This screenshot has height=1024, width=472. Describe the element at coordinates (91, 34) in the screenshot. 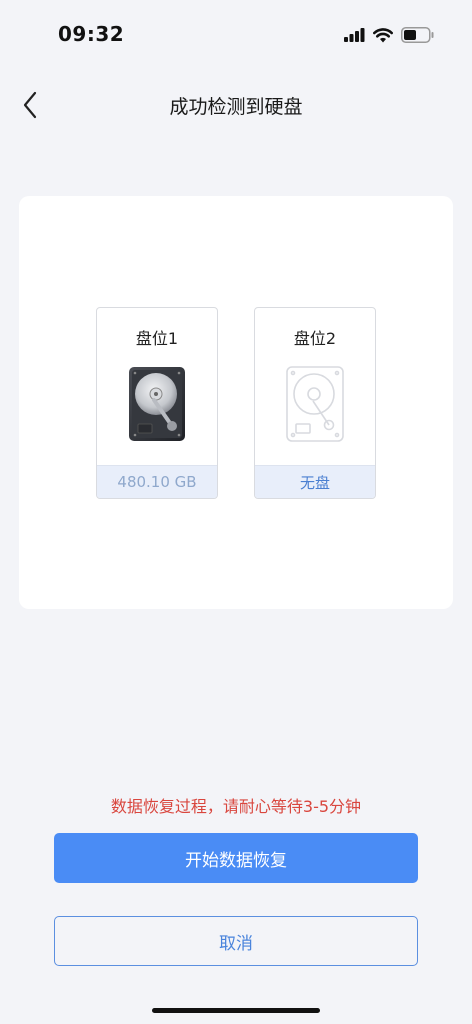

I see `status-time: 09:32` at that location.